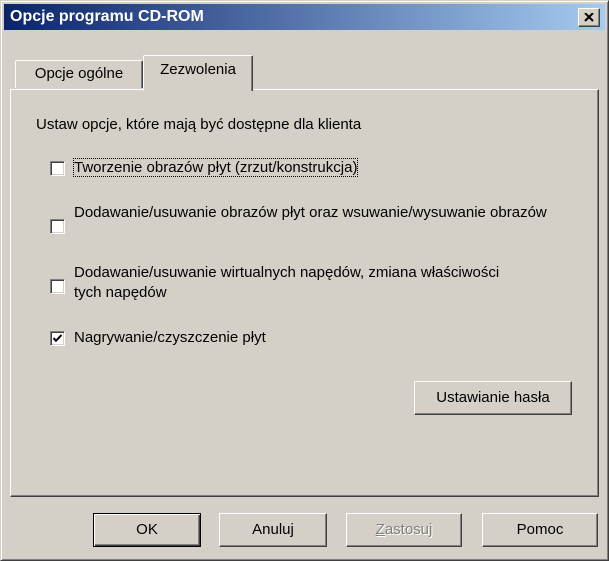  What do you see at coordinates (310, 338) in the screenshot?
I see `option-burn-erase-discs: Nagrywanie/czyszczenie płyt` at bounding box center [310, 338].